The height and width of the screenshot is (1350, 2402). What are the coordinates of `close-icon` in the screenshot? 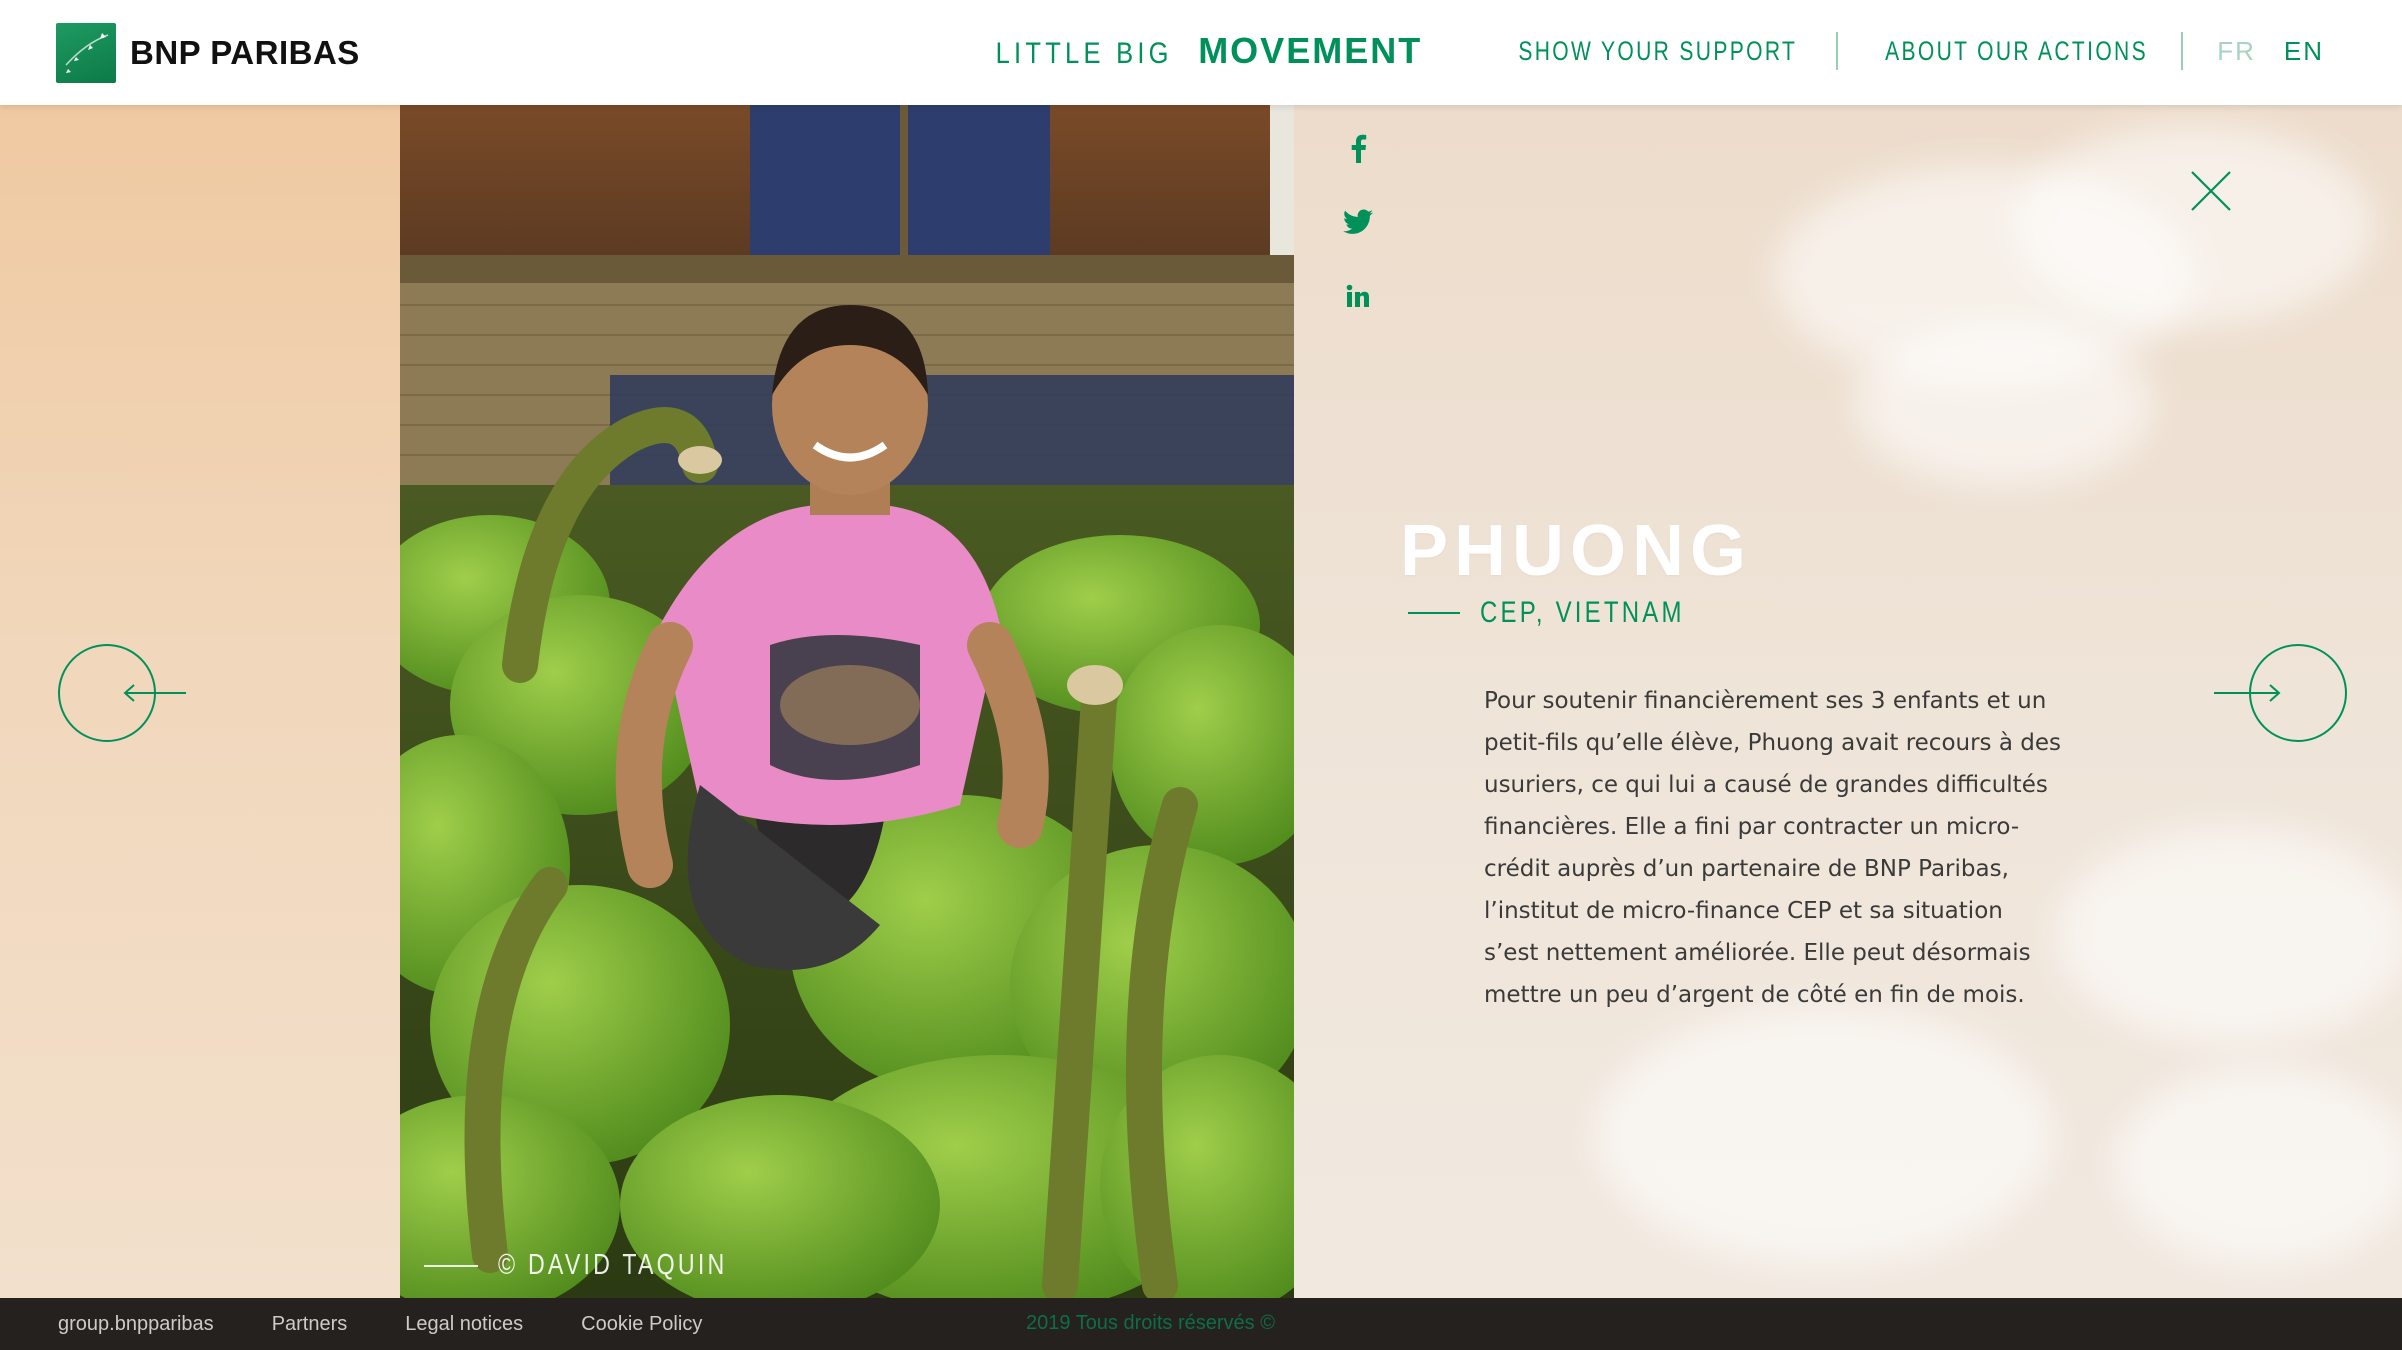 It's located at (2211, 191).